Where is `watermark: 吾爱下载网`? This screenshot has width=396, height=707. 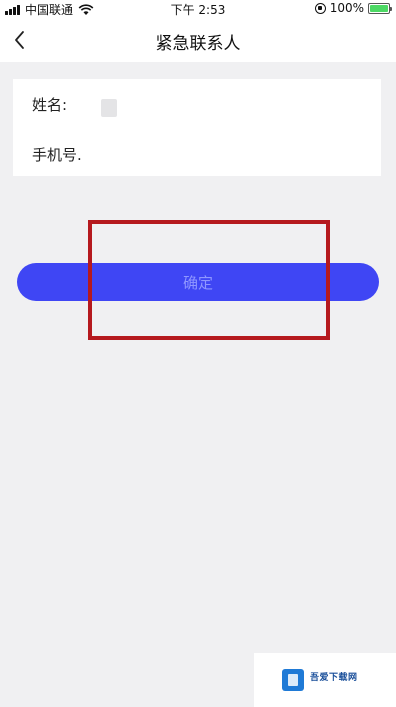 watermark: 吾爱下载网 is located at coordinates (325, 680).